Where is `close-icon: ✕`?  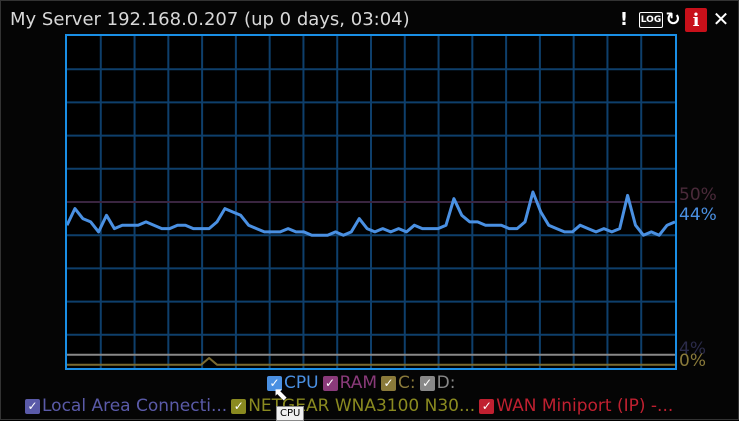
close-icon: ✕ is located at coordinates (721, 19).